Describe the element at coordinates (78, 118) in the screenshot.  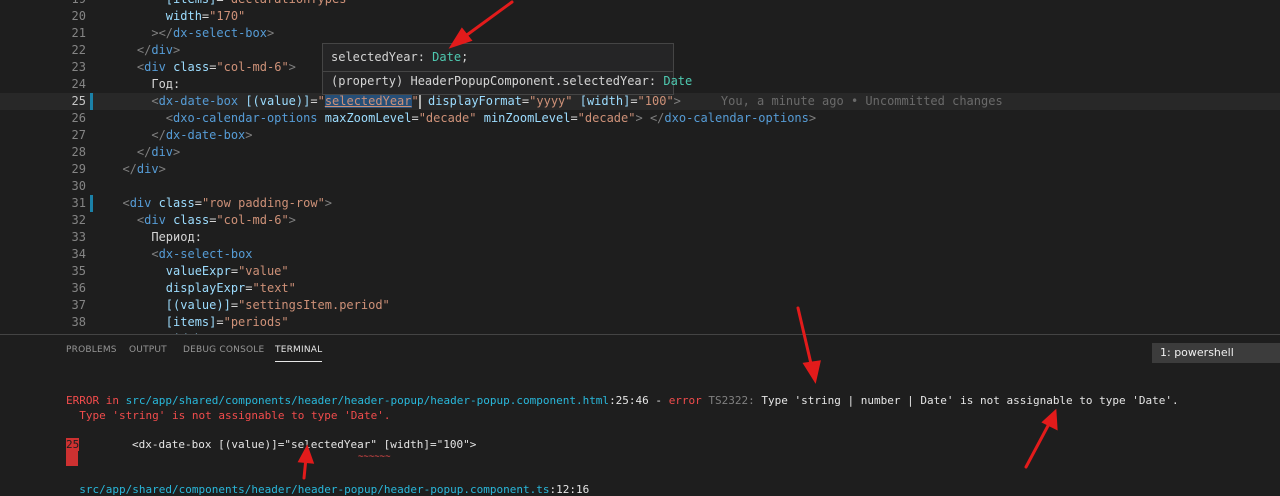
I see `line-number: 26` at that location.